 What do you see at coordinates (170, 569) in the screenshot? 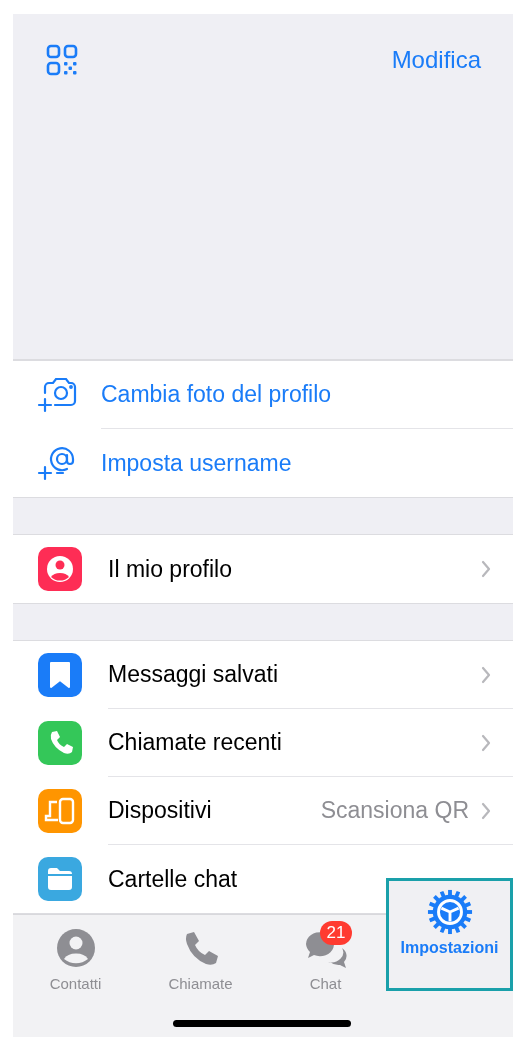
I see `menu-item: Il mio profilo` at bounding box center [170, 569].